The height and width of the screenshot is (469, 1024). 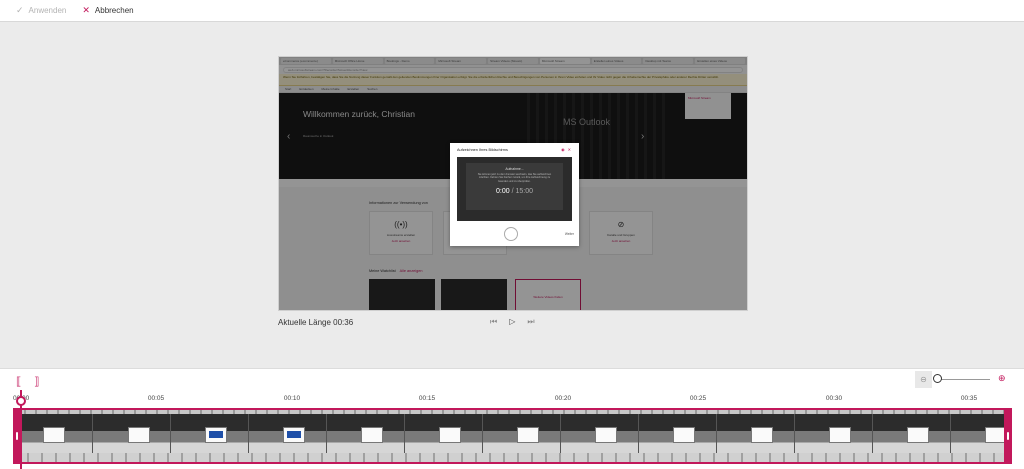 What do you see at coordinates (36, 381) in the screenshot?
I see `trim-end-icon: ⟧` at bounding box center [36, 381].